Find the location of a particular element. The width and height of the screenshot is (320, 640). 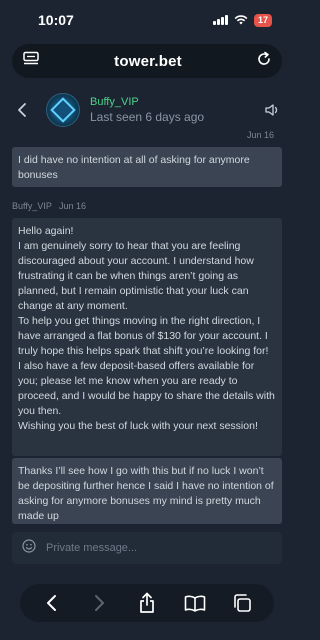

status-time: 10:07 is located at coordinates (56, 20).